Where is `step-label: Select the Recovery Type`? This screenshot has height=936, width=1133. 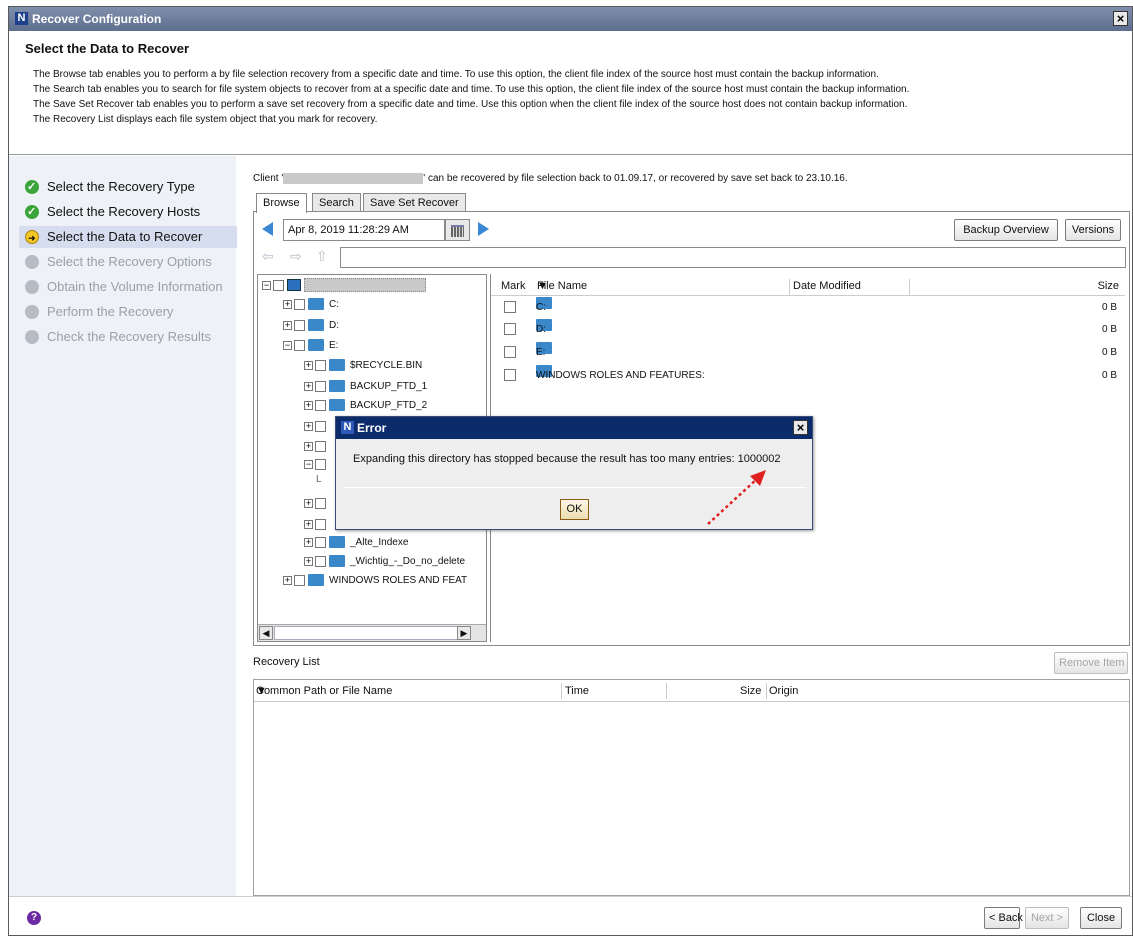
step-label: Select the Recovery Type is located at coordinates (121, 186).